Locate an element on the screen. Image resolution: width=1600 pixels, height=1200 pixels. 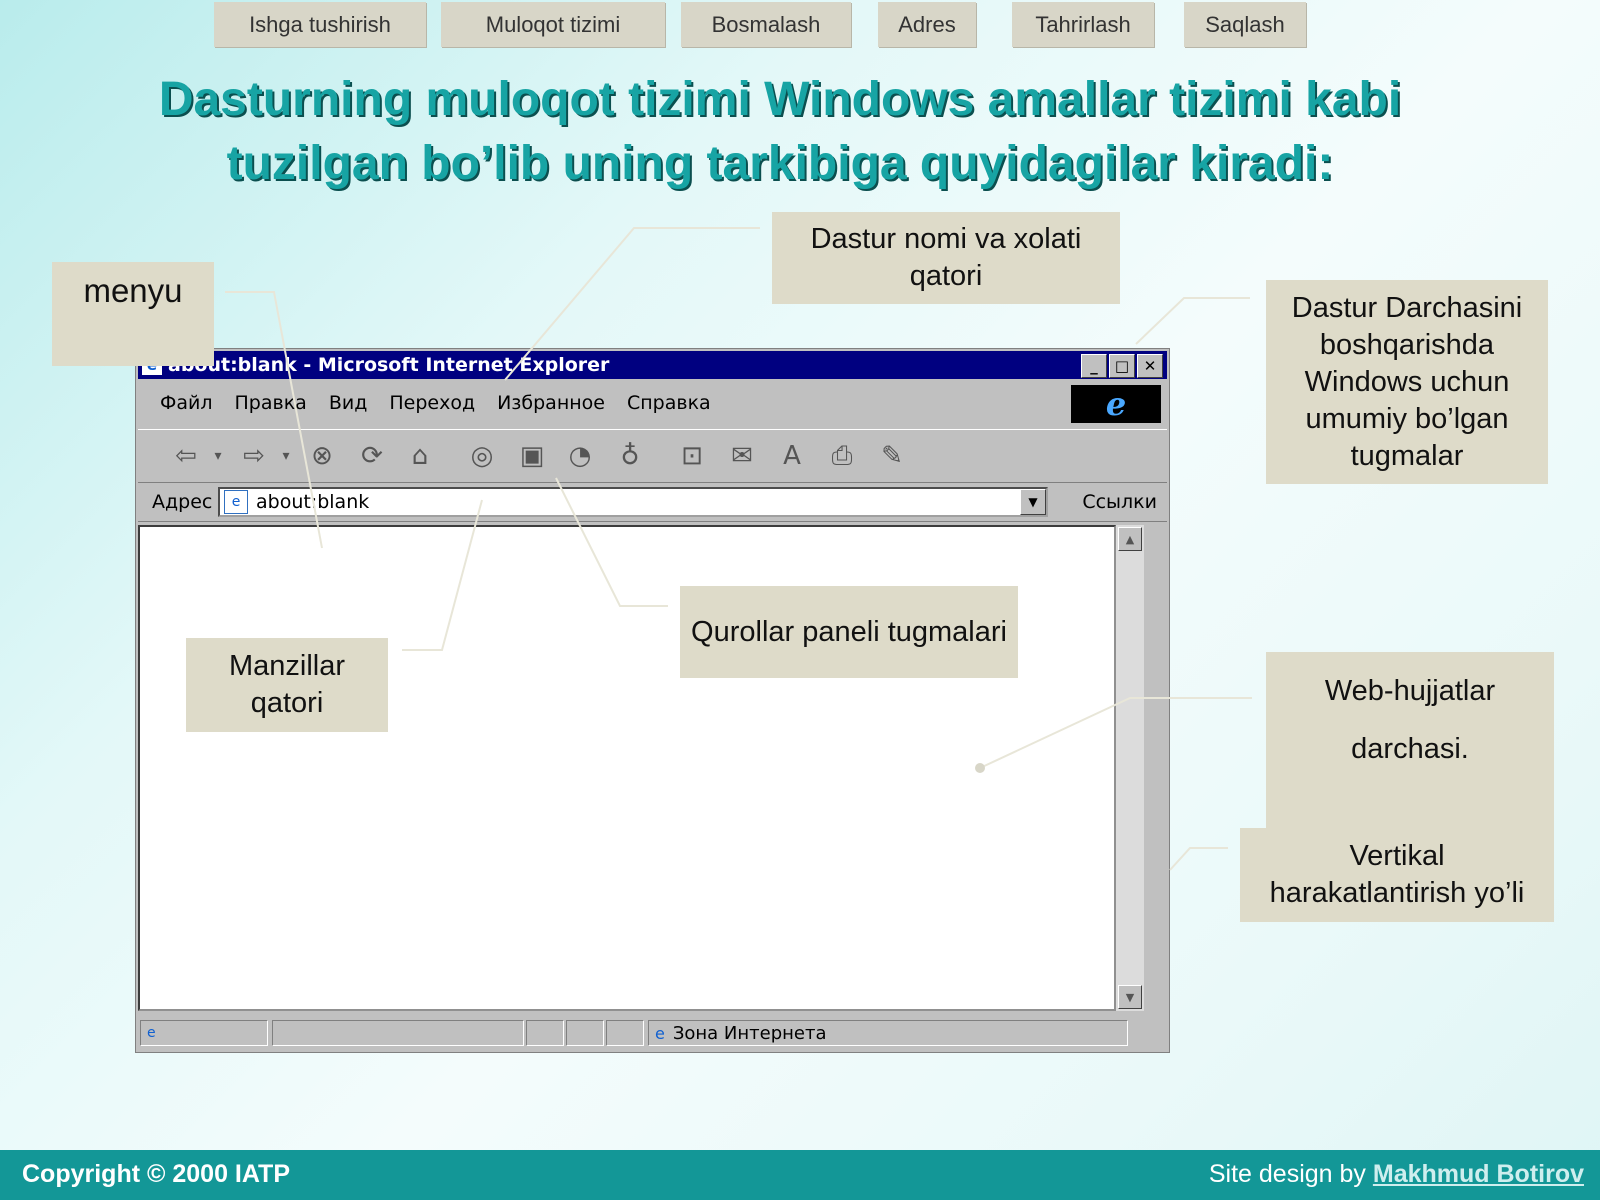
callout-web-docs-line2: darchasi. is located at coordinates (1410, 749).